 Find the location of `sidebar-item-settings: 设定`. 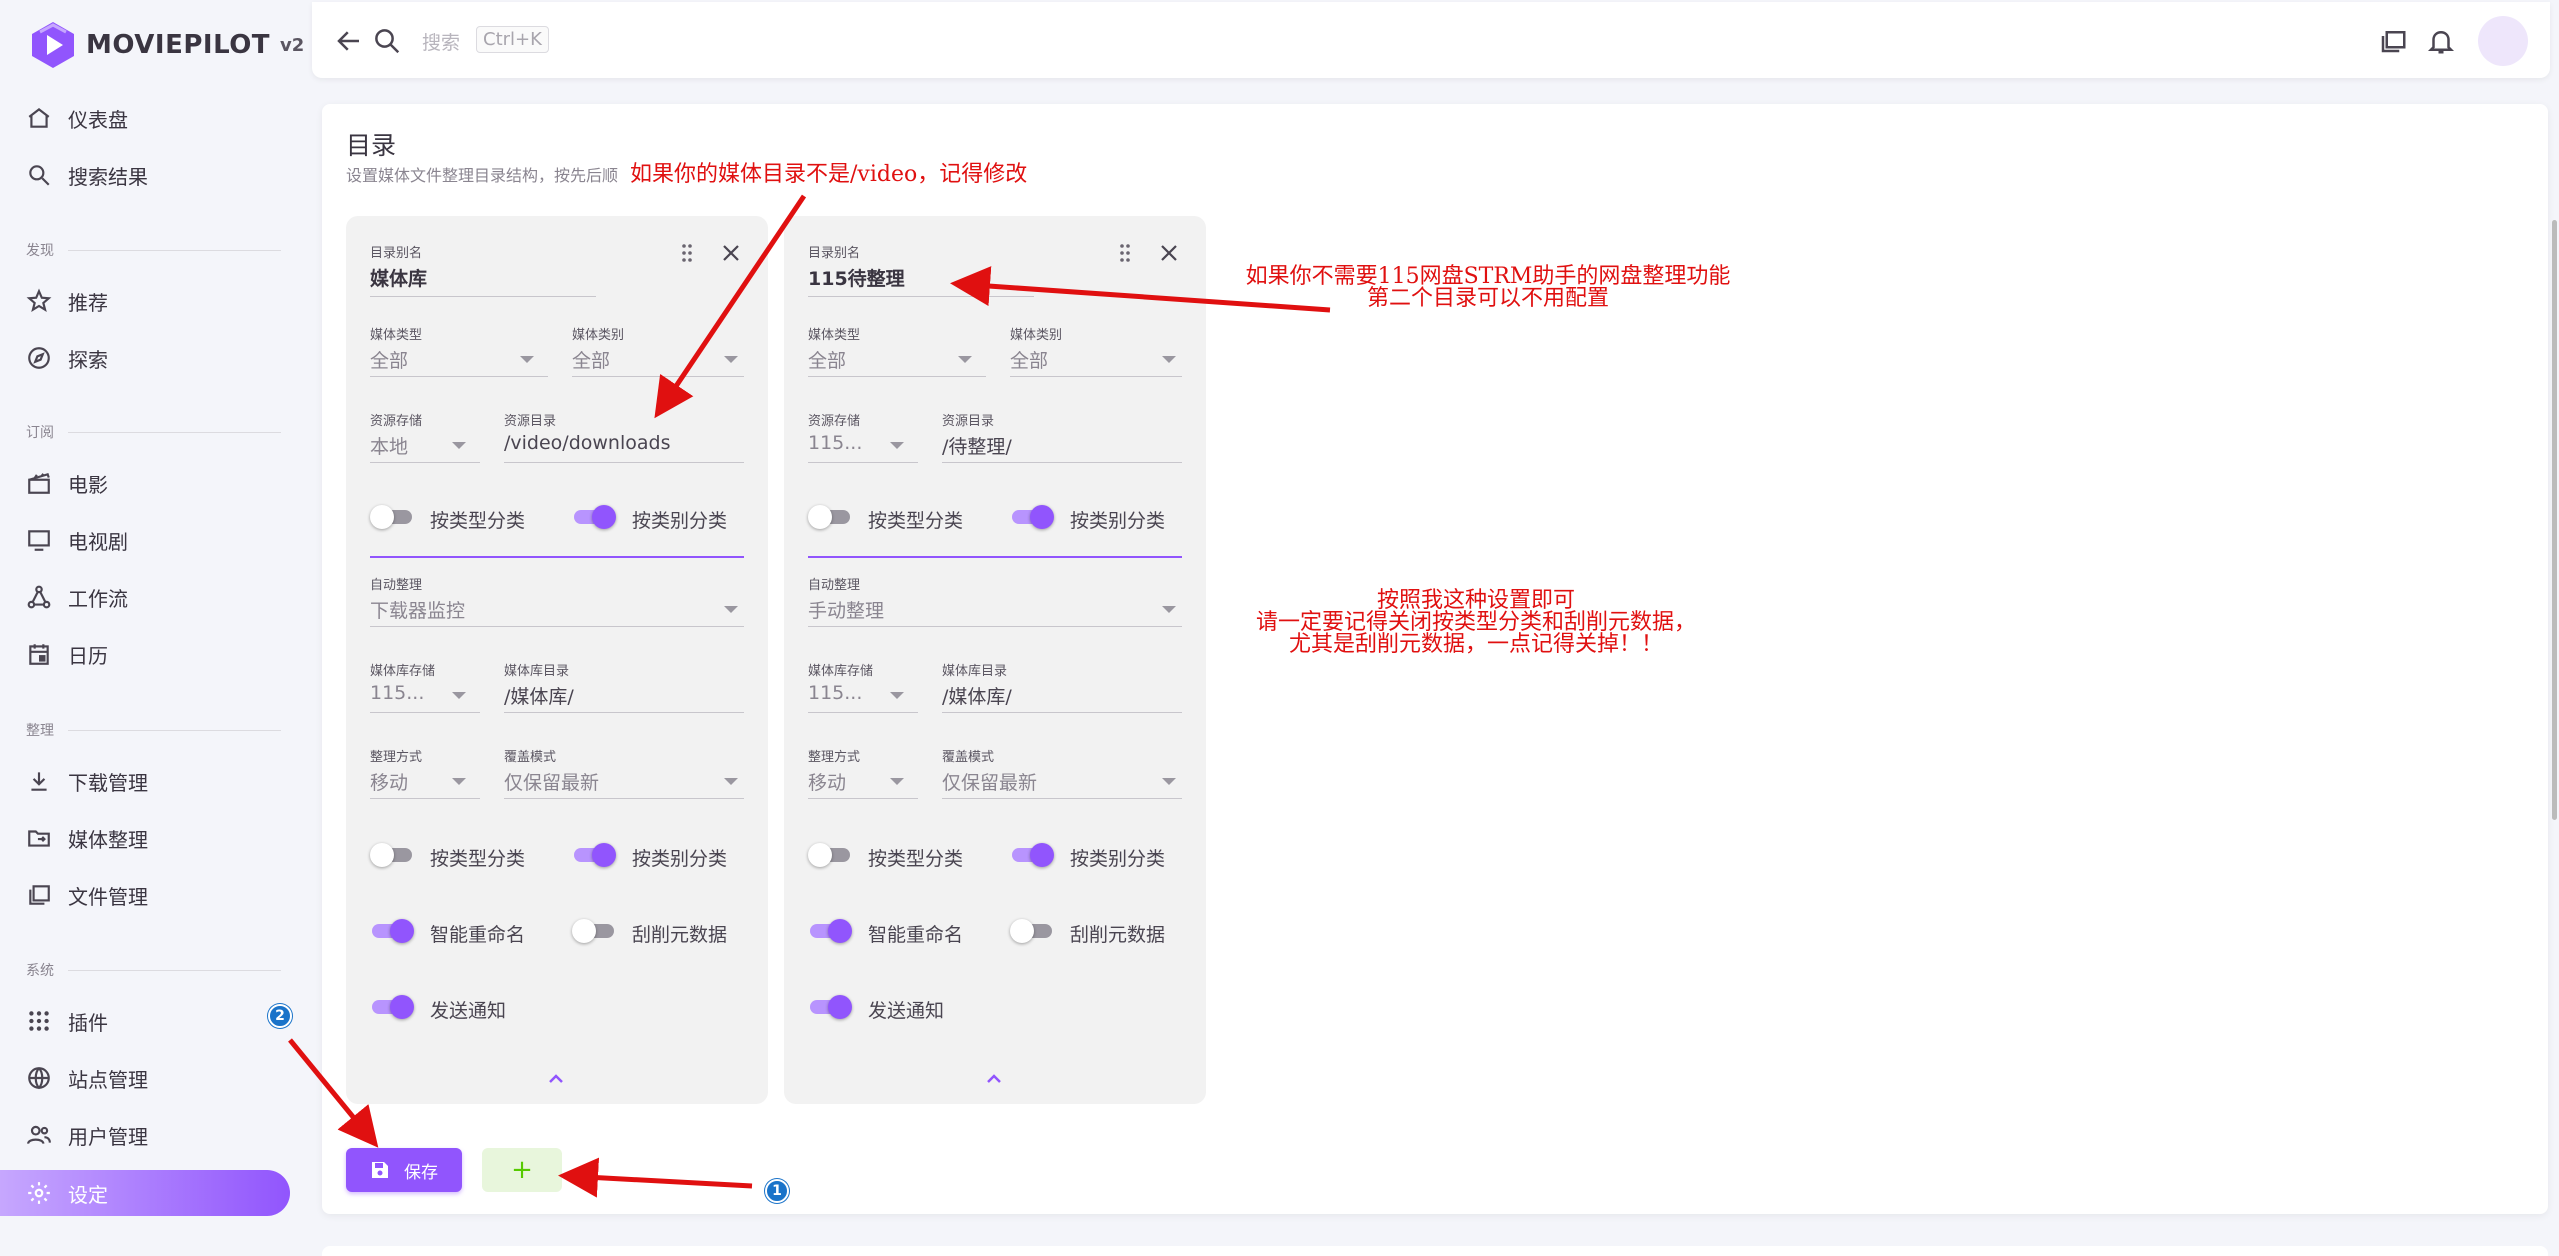

sidebar-item-settings: 设定 is located at coordinates (145, 1193).